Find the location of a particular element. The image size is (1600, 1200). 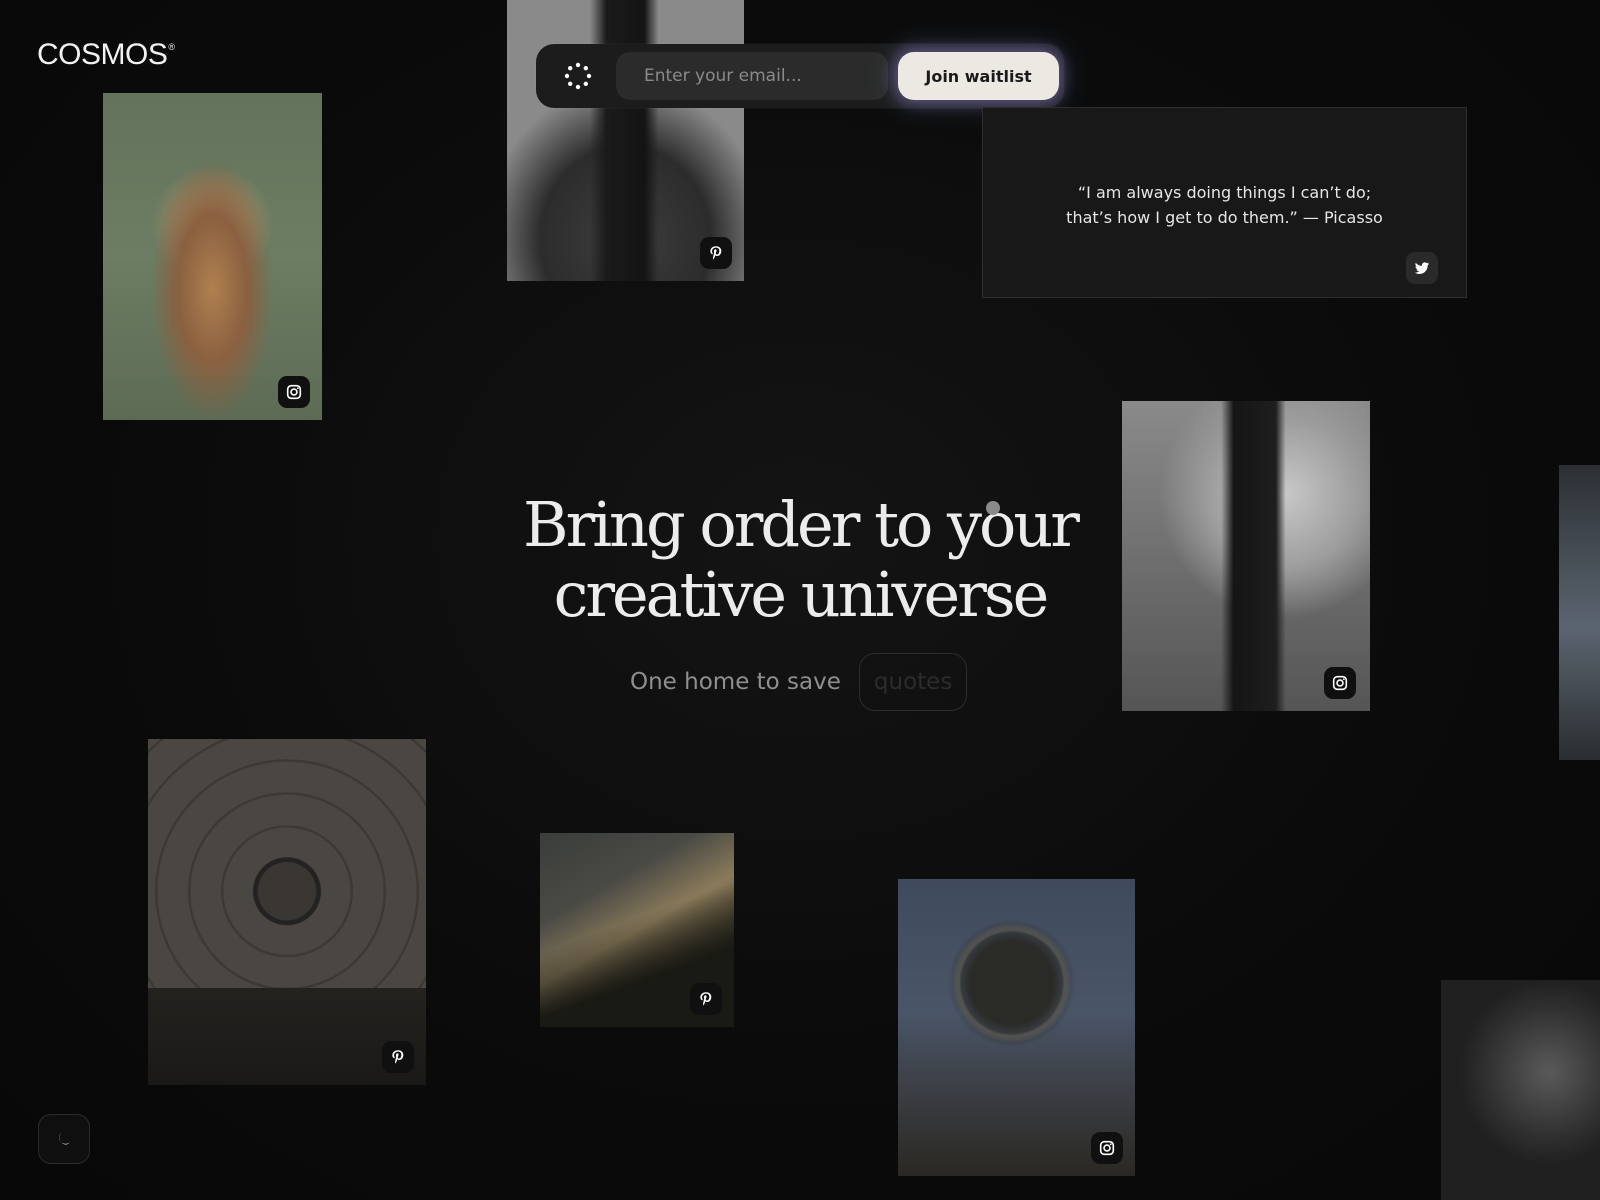

quote-line-1: “I am always doing things I can’t do; is located at coordinates (1224, 192).